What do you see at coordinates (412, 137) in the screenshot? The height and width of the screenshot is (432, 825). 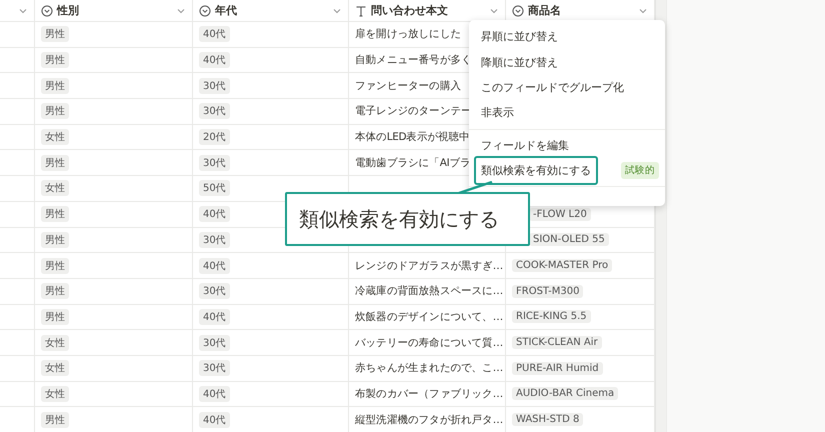 I see `inquiry-text: 本体のLED表示が視聴中` at bounding box center [412, 137].